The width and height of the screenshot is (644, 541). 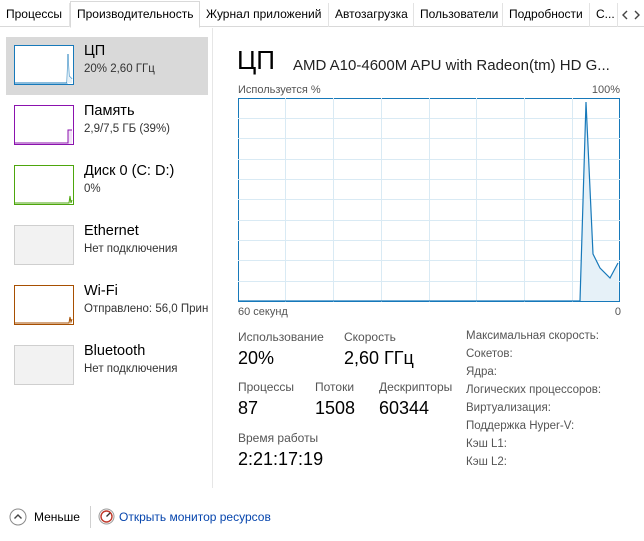 I want to click on speed-label: Скорость, so click(x=370, y=337).